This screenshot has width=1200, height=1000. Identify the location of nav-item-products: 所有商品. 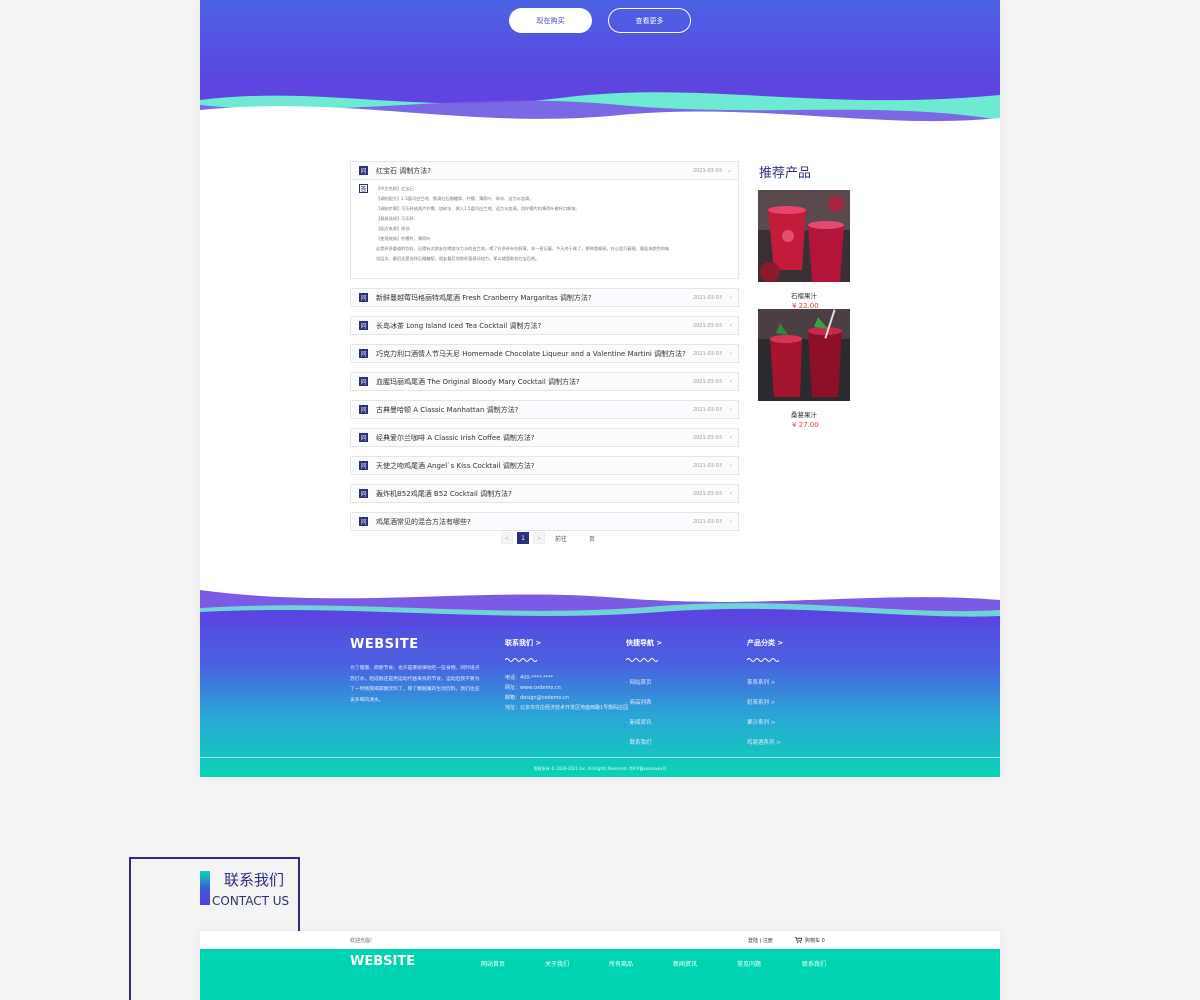
(621, 963).